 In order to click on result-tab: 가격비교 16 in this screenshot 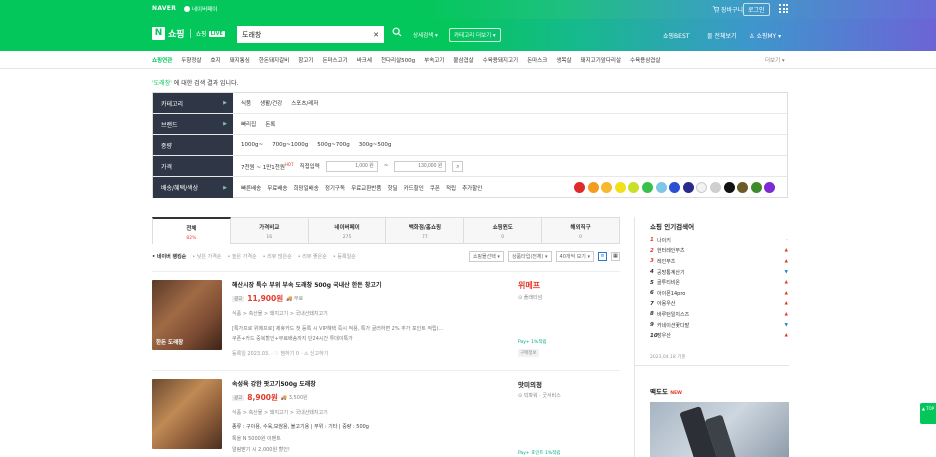, I will do `click(269, 230)`.